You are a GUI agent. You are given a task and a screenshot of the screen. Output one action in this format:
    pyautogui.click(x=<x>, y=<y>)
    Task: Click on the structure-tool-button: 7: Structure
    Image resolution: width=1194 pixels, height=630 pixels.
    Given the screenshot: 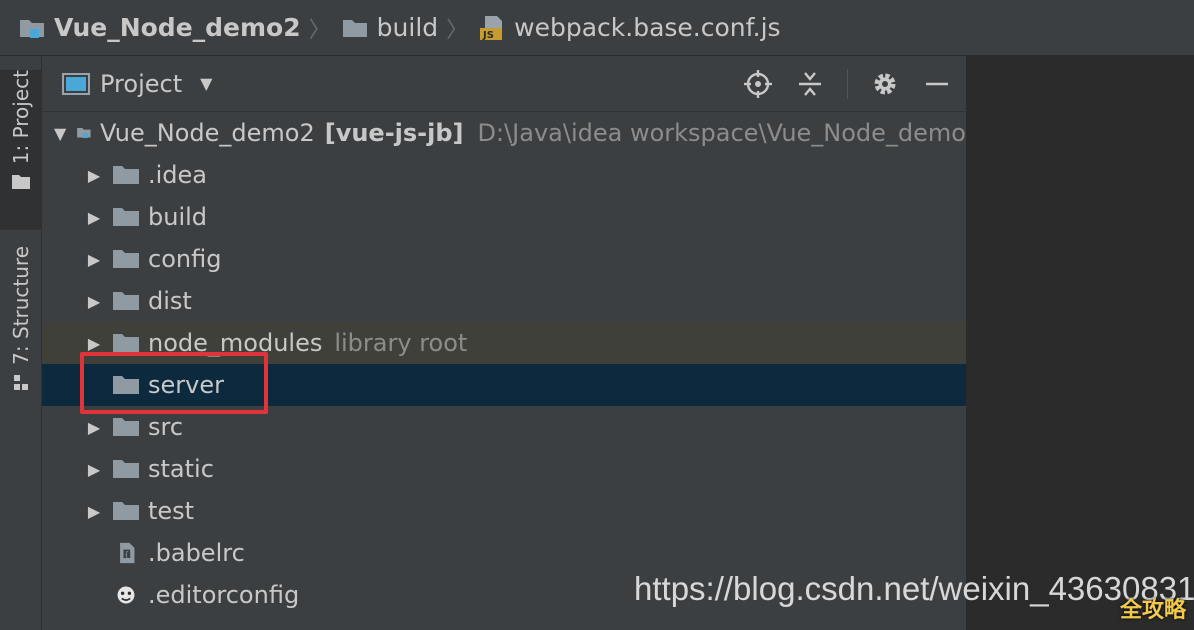 What is the action you would take?
    pyautogui.click(x=21, y=326)
    